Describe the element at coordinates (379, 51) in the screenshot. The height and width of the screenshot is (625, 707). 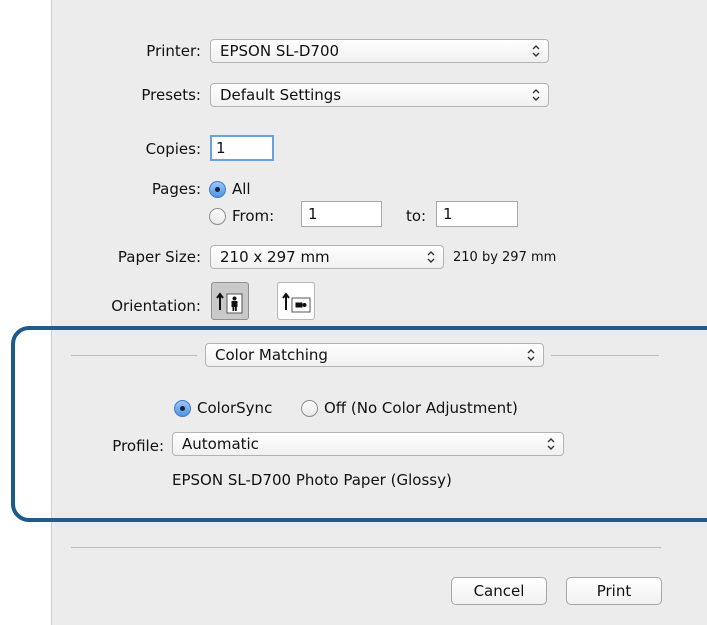
I see `printer-popup: EPSON SL-D700` at that location.